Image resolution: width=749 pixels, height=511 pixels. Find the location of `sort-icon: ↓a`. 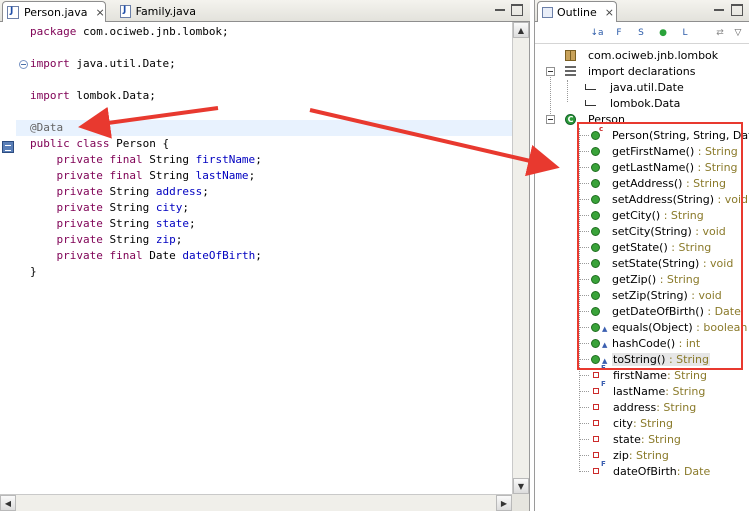

sort-icon: ↓a is located at coordinates (597, 33).